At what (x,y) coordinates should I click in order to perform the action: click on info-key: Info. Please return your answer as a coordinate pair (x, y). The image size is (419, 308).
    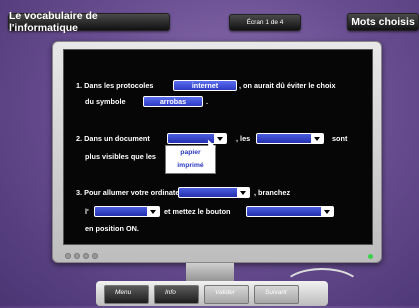
    Looking at the image, I should click on (176, 294).